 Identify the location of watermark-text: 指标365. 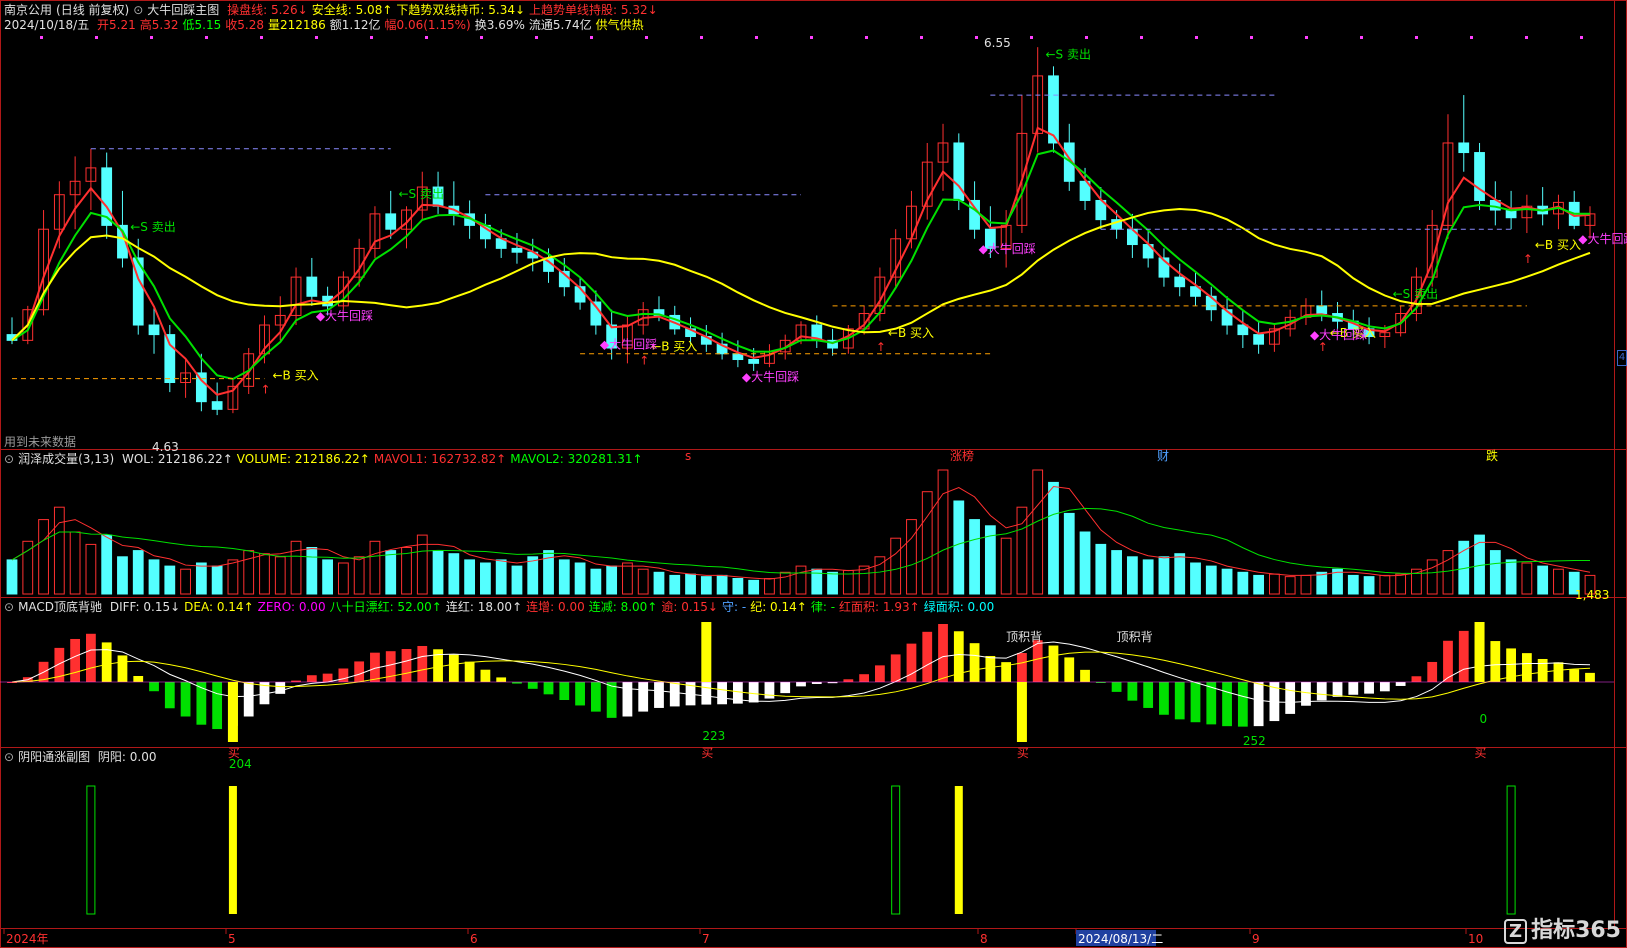
(1576, 930).